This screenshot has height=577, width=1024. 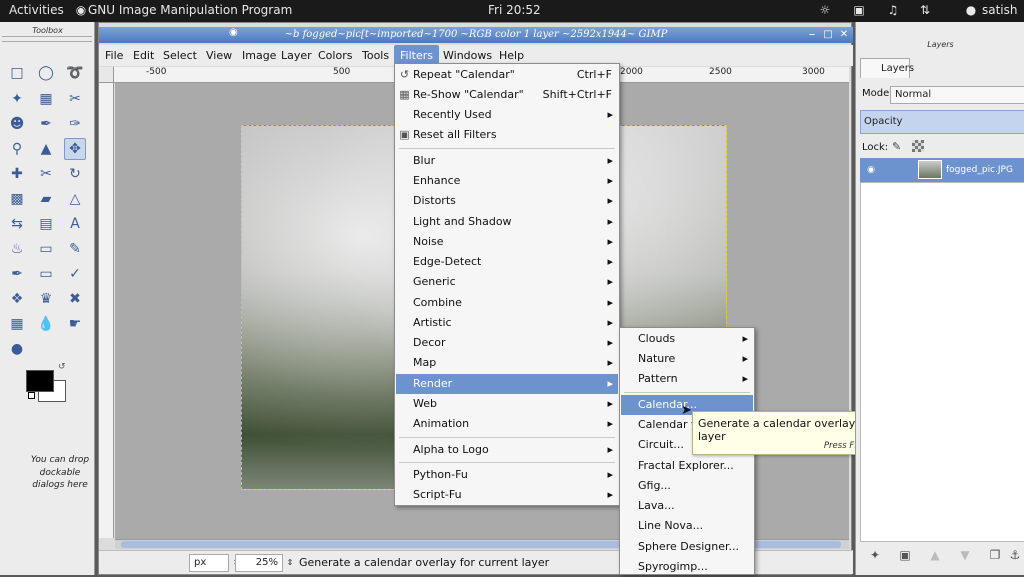 What do you see at coordinates (687, 359) in the screenshot?
I see `menu-item-nature: Nature ▸` at bounding box center [687, 359].